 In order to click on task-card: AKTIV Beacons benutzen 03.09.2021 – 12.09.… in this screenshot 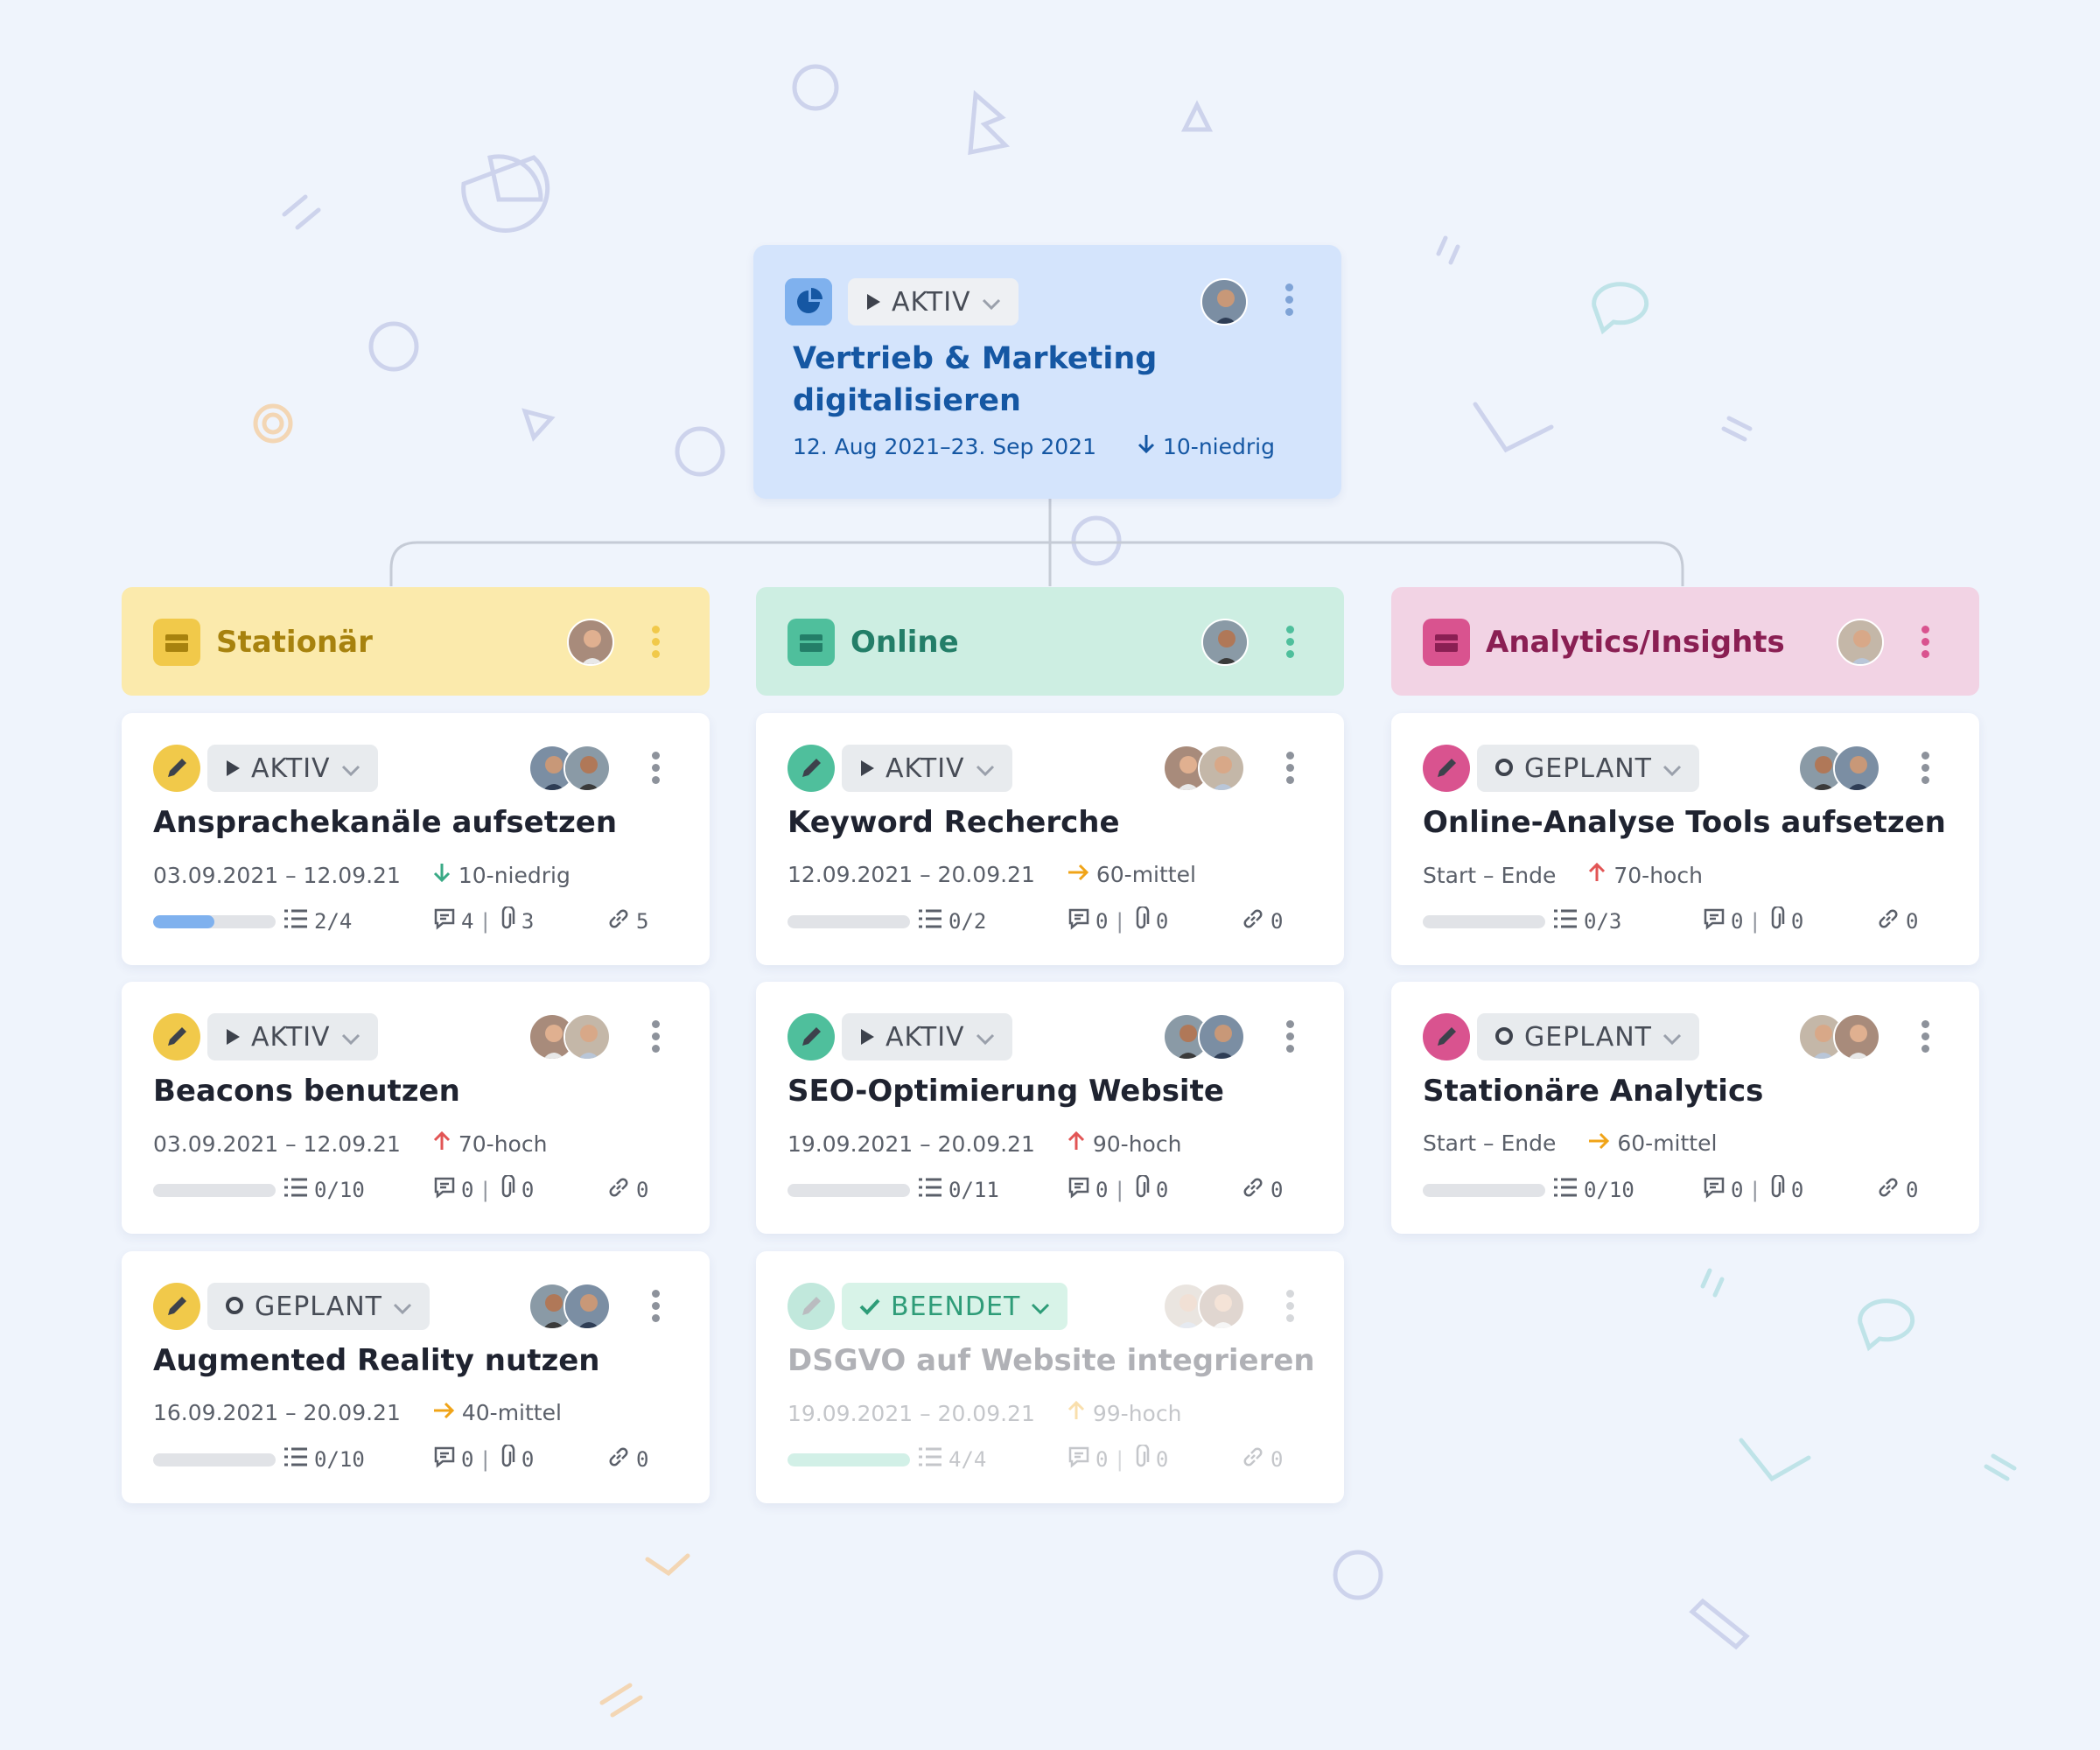, I will do `click(416, 1108)`.